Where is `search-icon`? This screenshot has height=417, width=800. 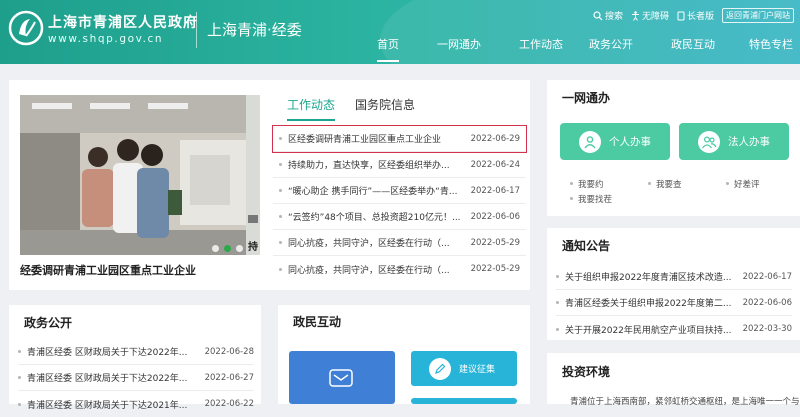 search-icon is located at coordinates (598, 15).